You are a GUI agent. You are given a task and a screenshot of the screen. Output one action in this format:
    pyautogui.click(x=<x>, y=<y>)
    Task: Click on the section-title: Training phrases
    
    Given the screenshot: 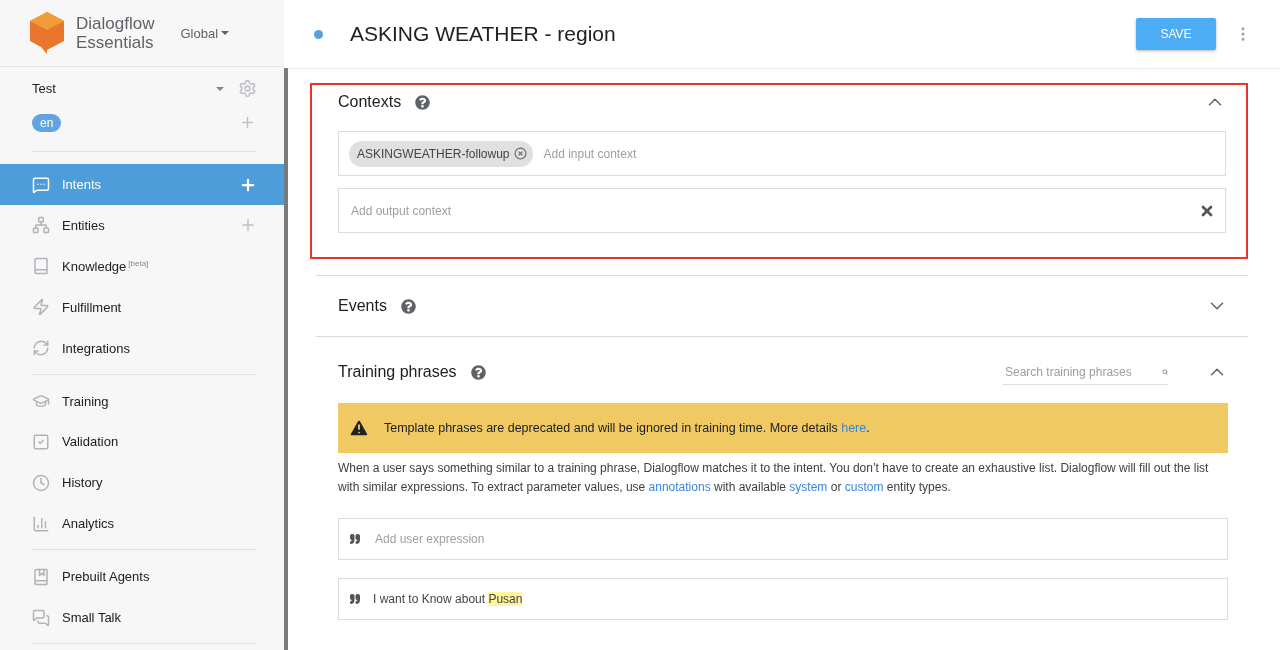 What is the action you would take?
    pyautogui.click(x=397, y=372)
    